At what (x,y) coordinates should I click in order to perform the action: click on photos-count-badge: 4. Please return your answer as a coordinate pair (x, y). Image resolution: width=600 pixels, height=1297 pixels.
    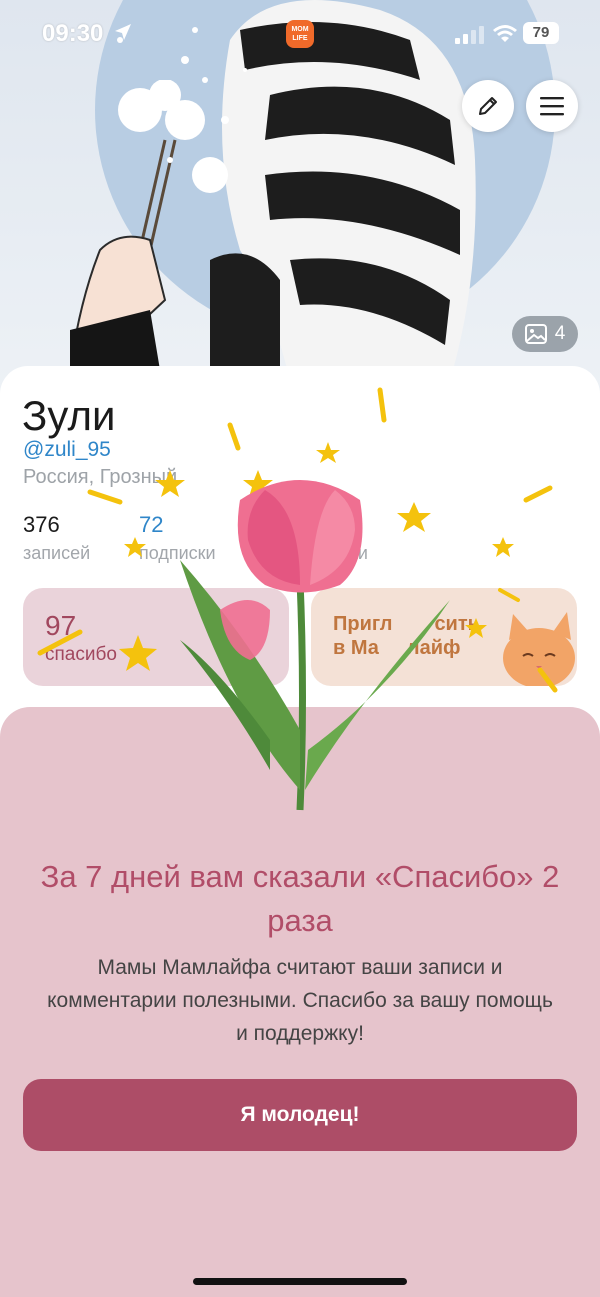
    Looking at the image, I should click on (545, 334).